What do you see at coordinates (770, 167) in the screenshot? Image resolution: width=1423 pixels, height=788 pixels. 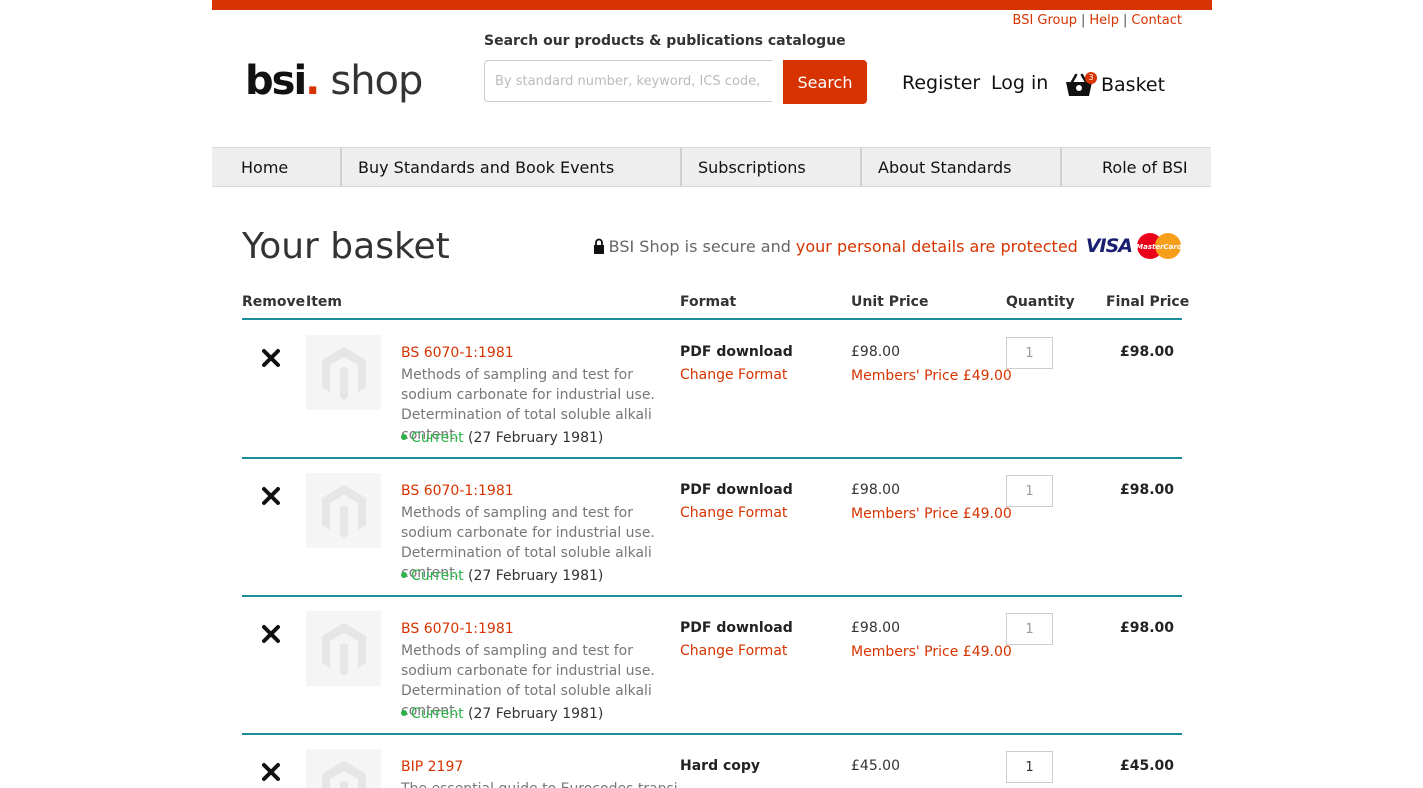 I see `nav-subscriptions: Subscriptions` at bounding box center [770, 167].